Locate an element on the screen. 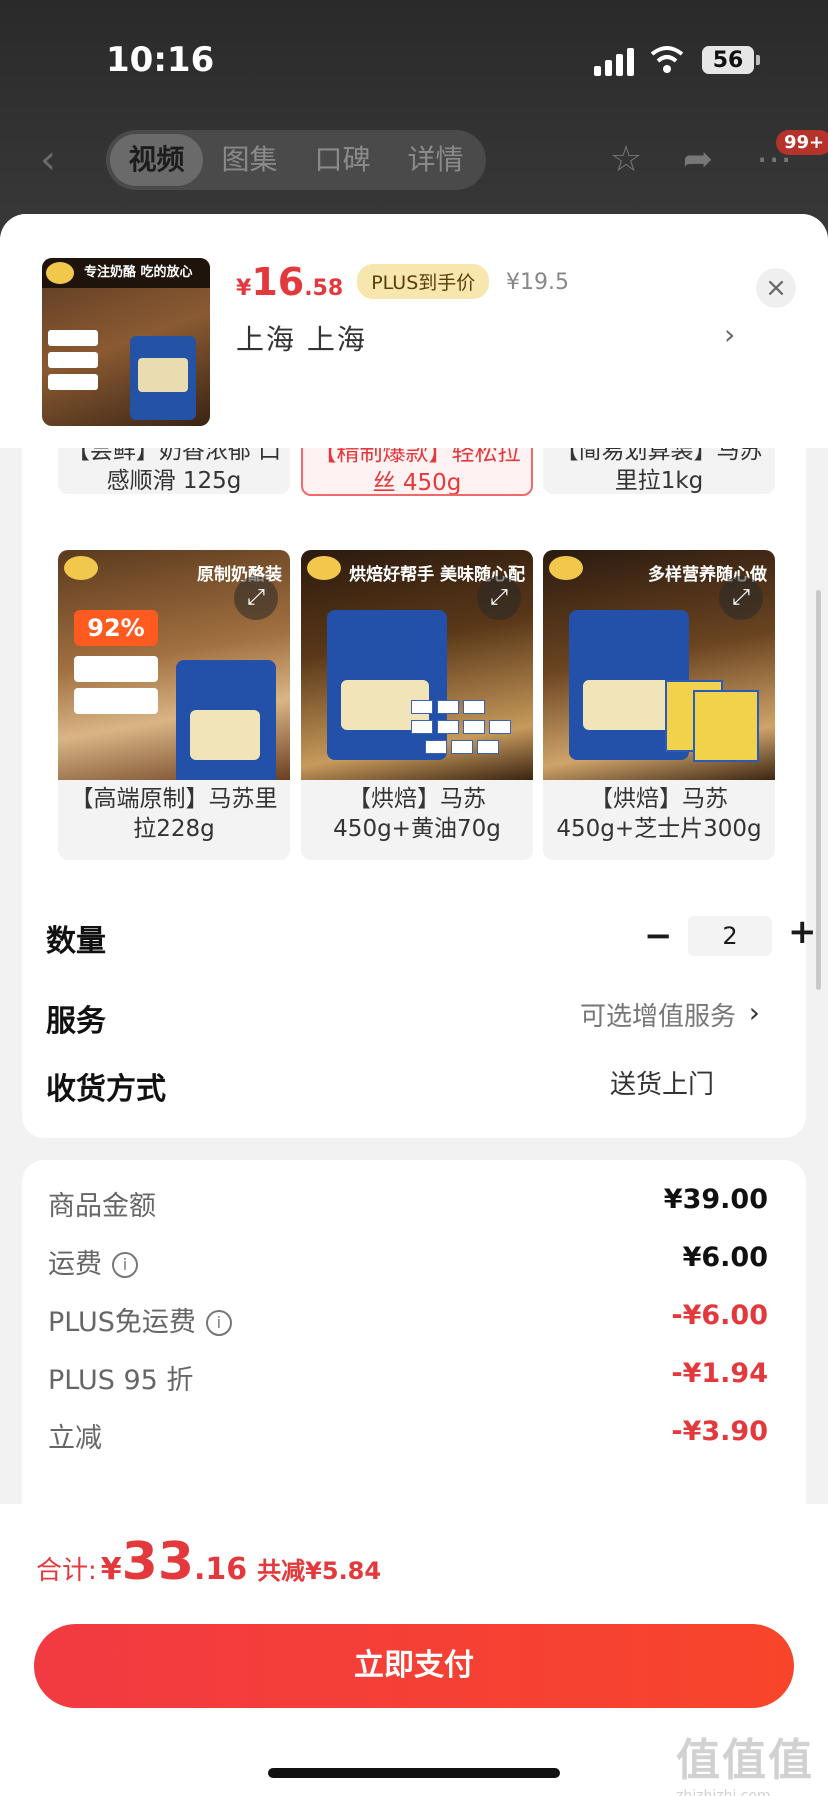 The height and width of the screenshot is (1796, 828). close-button: × is located at coordinates (776, 288).